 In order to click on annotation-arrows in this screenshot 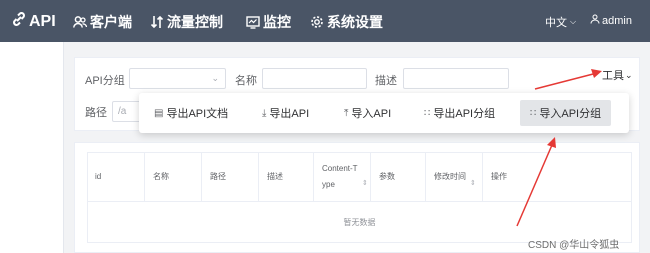, I will do `click(559, 148)`.